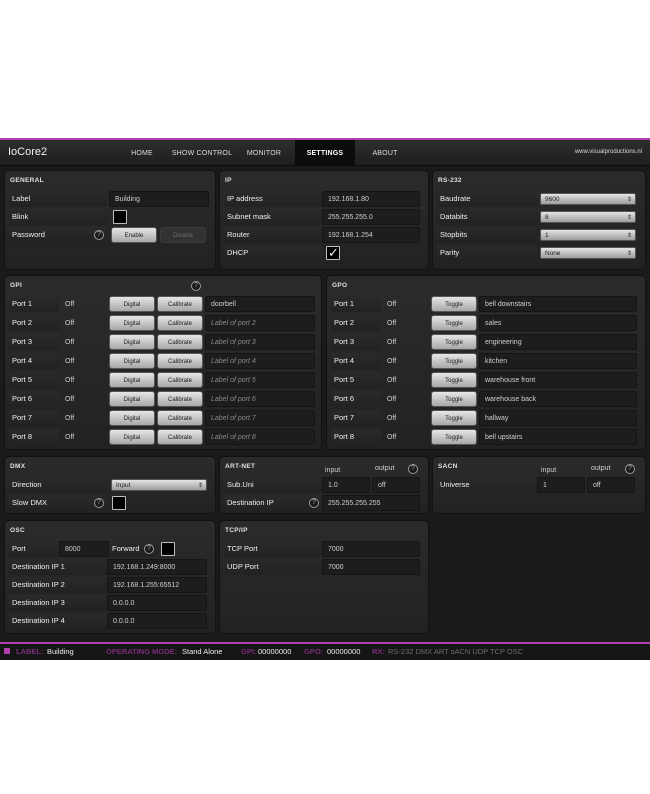 This screenshot has width=650, height=794. What do you see at coordinates (608, 152) in the screenshot?
I see `website-link: www.visualproductions.nl` at bounding box center [608, 152].